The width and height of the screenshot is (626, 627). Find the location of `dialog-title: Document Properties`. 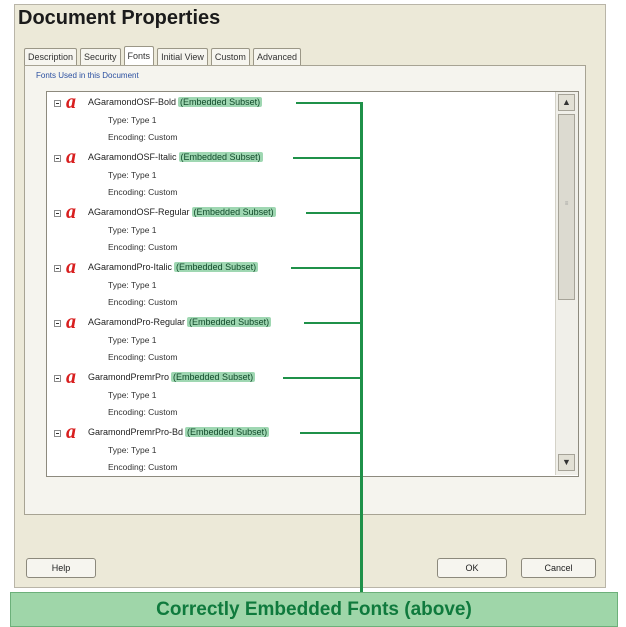

dialog-title: Document Properties is located at coordinates (119, 18).